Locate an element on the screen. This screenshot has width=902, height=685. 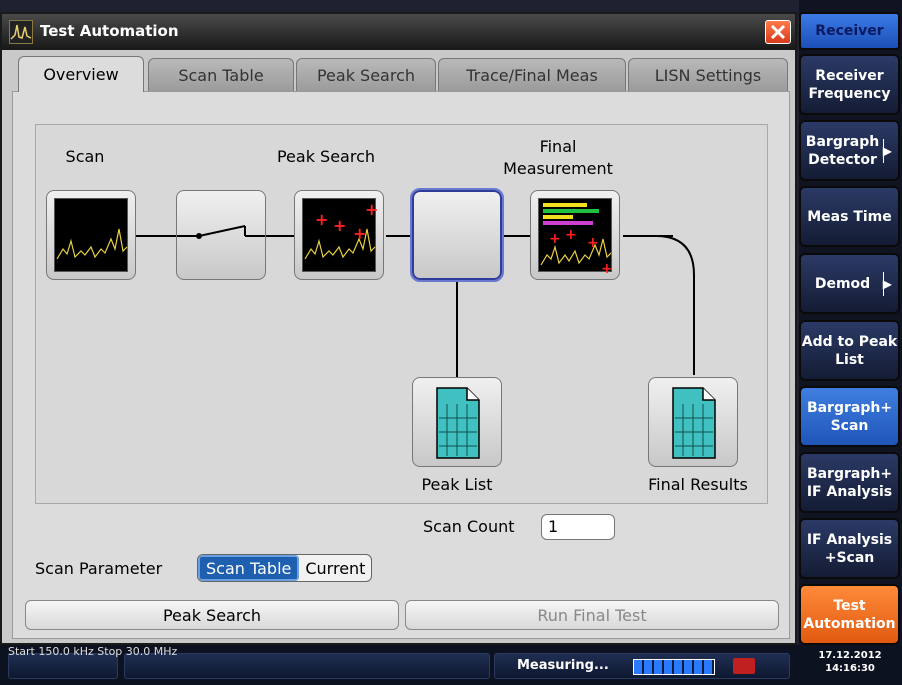
final-measurement-label-1: Final is located at coordinates (558, 146).